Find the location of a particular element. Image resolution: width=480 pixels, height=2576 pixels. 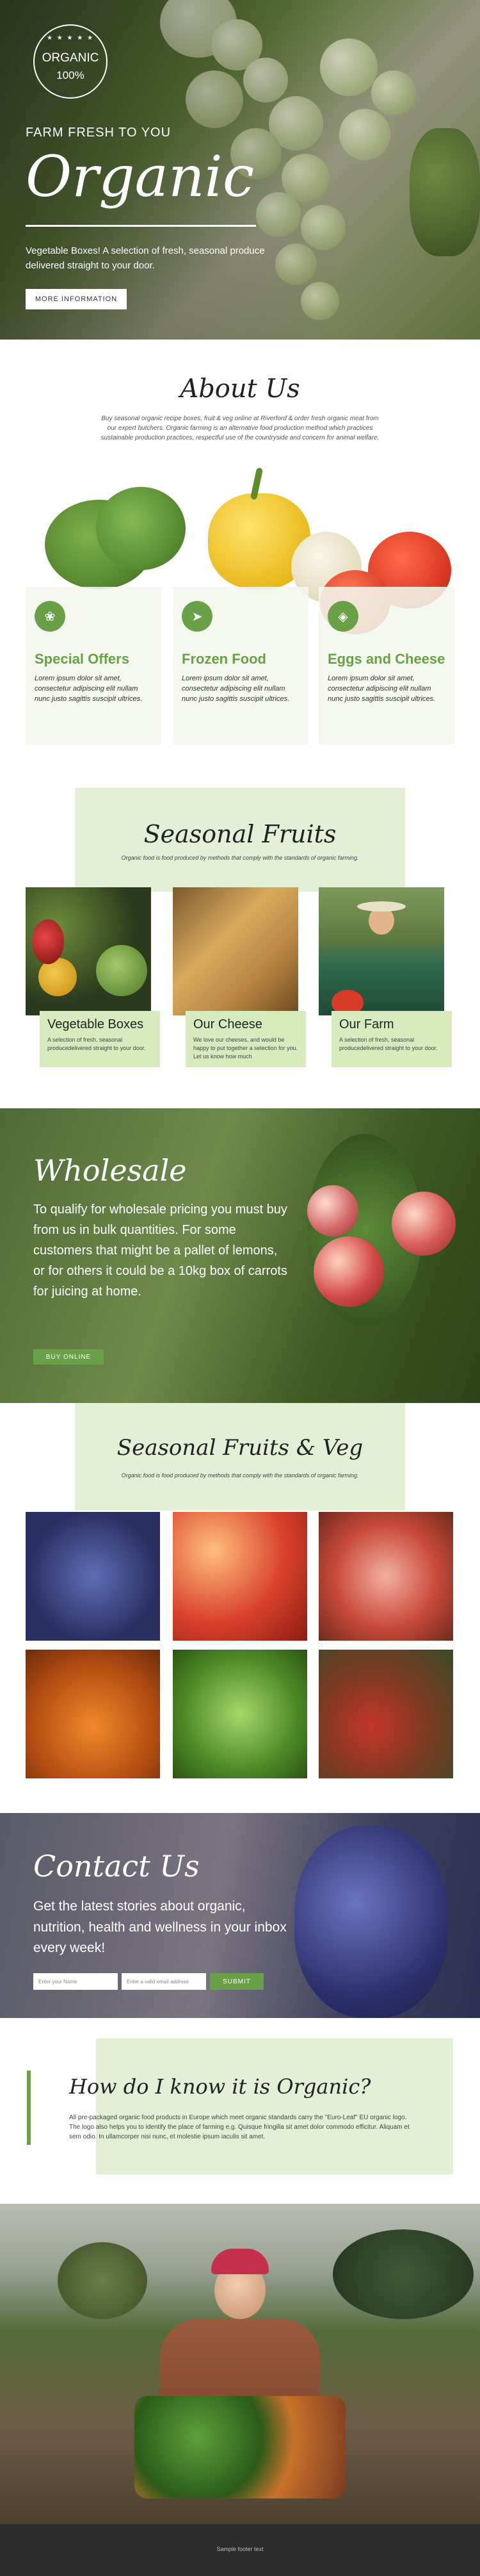

card-title: Eggs and Cheese is located at coordinates (386, 659).